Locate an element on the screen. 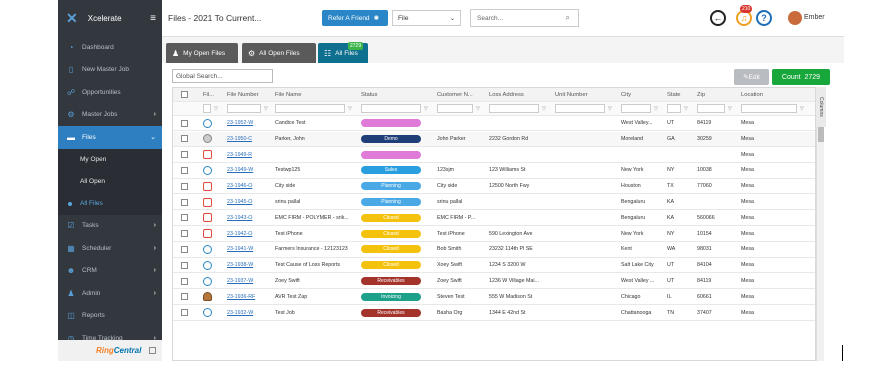  file-number-link: 23-1949-R is located at coordinates (239, 155).